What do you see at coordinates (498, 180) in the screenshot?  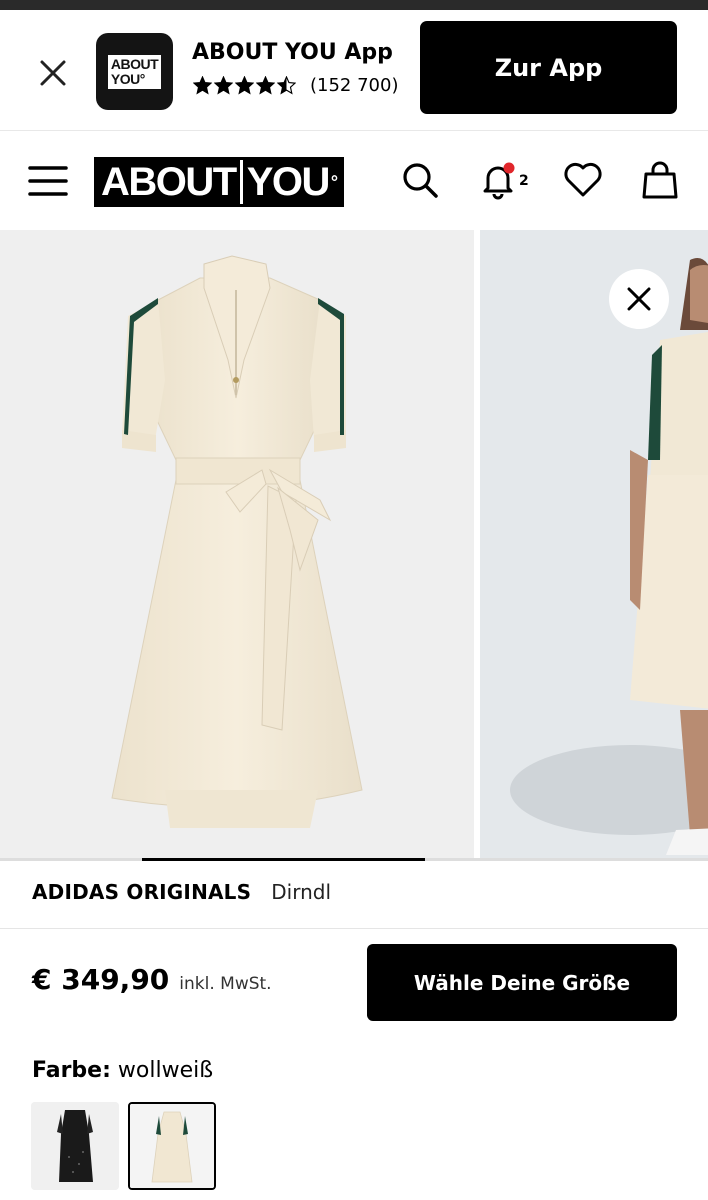 I see `bell-icon` at bounding box center [498, 180].